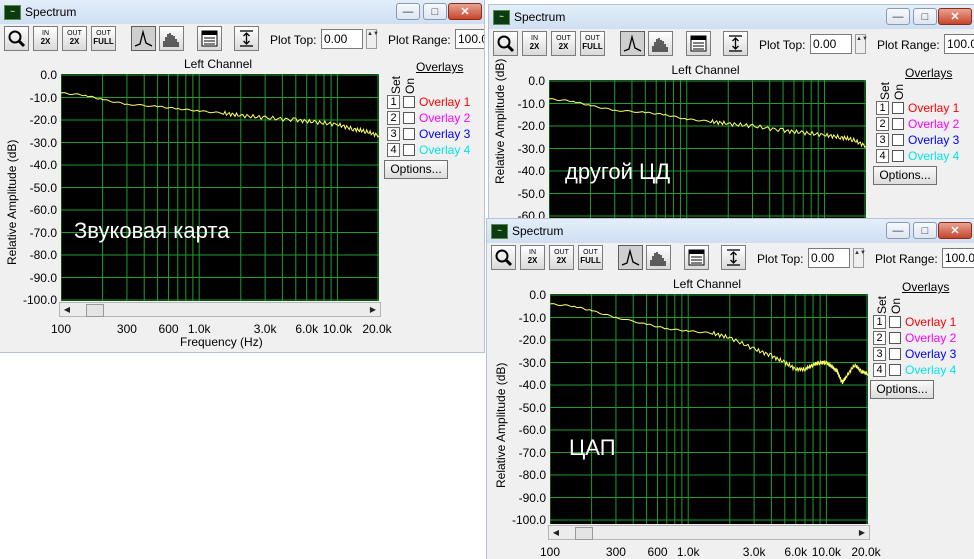  Describe the element at coordinates (396, 84) in the screenshot. I see `set-column-label: Set` at that location.